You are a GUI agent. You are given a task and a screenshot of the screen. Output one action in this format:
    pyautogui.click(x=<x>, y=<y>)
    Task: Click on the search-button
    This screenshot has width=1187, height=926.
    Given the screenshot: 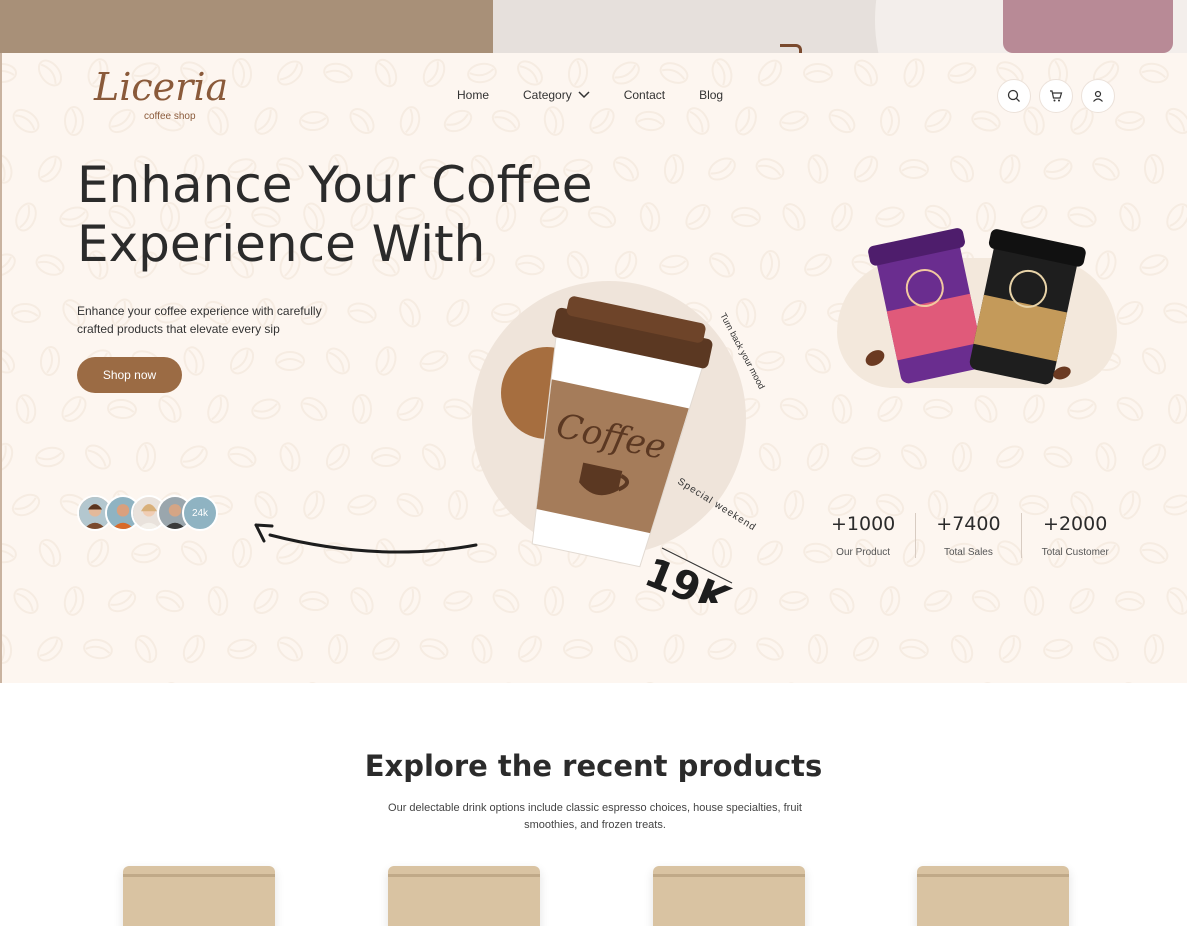 What is the action you would take?
    pyautogui.click(x=1014, y=96)
    